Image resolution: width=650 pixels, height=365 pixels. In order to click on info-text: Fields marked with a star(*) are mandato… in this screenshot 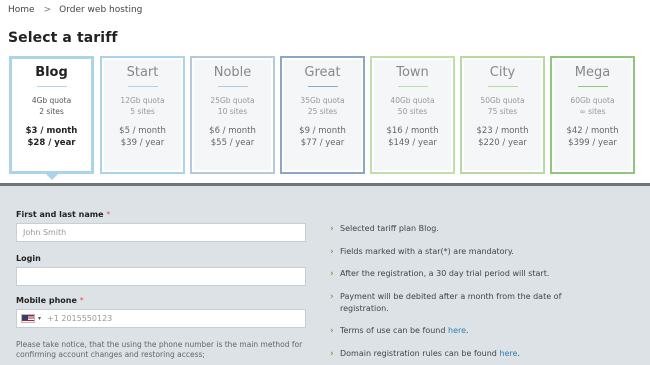, I will do `click(427, 251)`.